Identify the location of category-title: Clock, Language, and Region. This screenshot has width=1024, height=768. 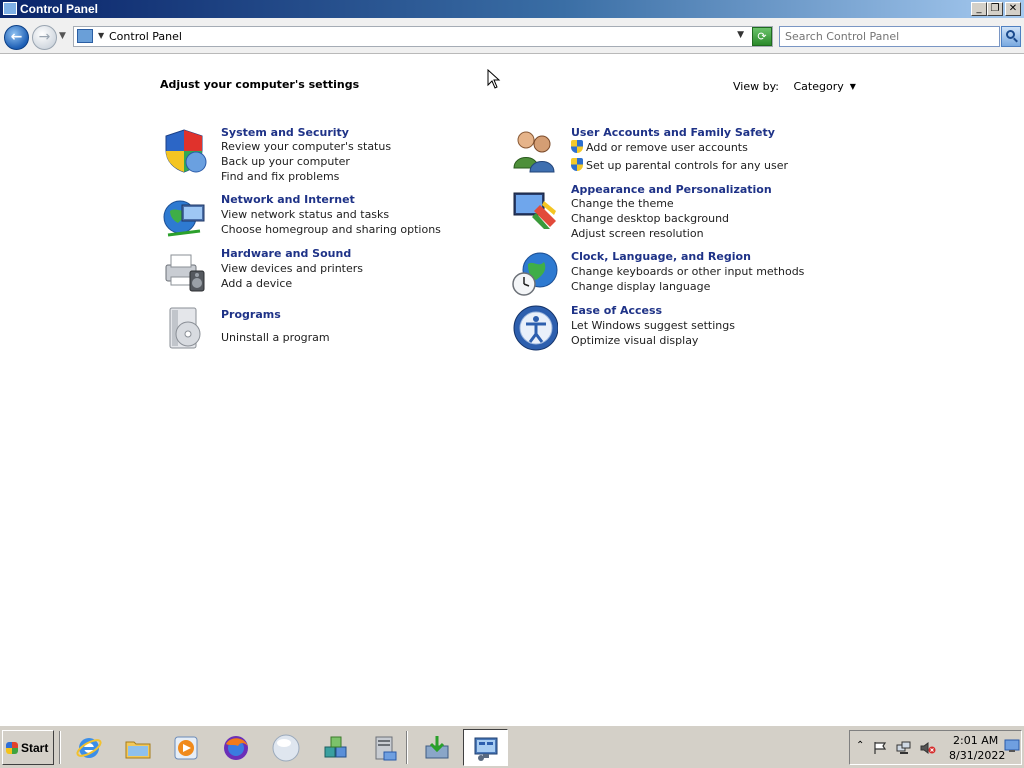
(661, 256).